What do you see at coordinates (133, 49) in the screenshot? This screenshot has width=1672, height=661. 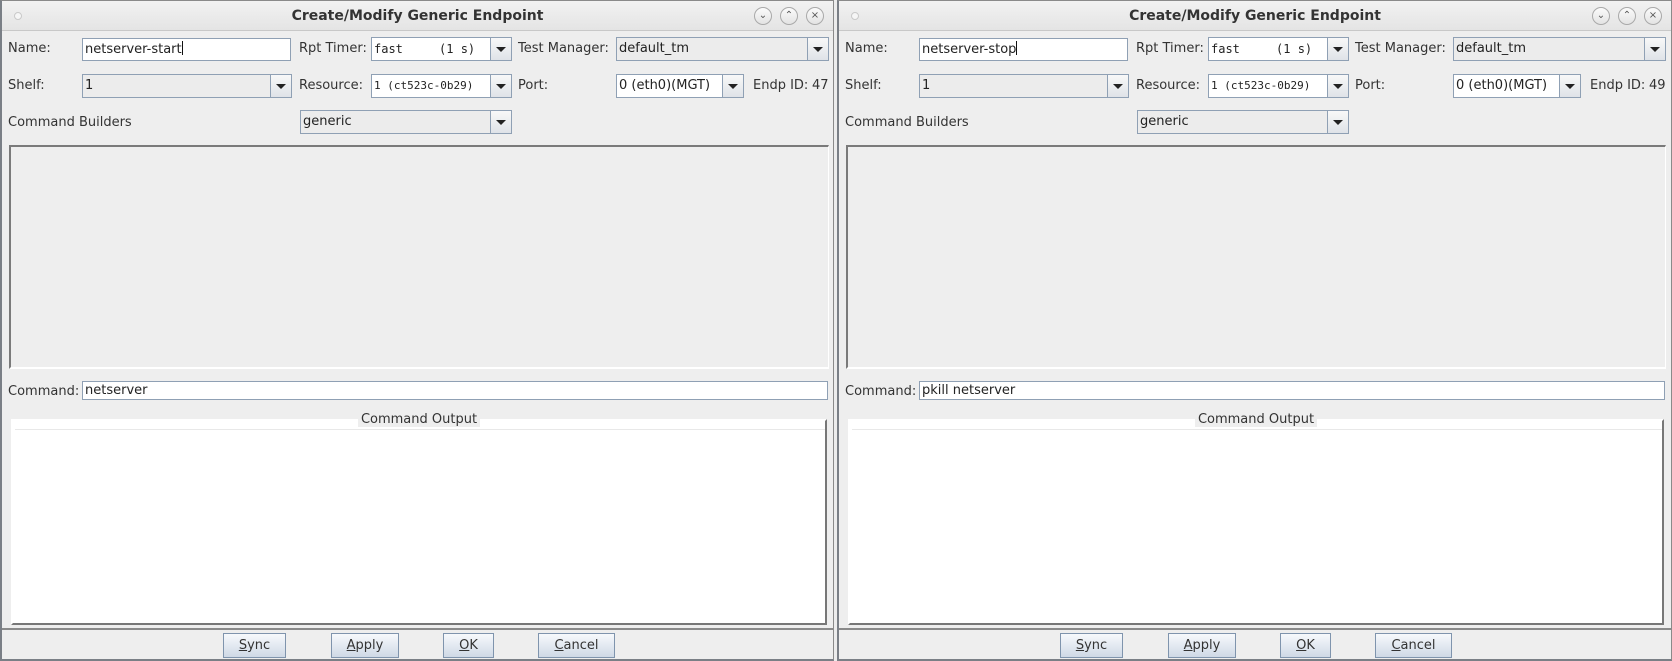 I see `name-value: netserver-start` at bounding box center [133, 49].